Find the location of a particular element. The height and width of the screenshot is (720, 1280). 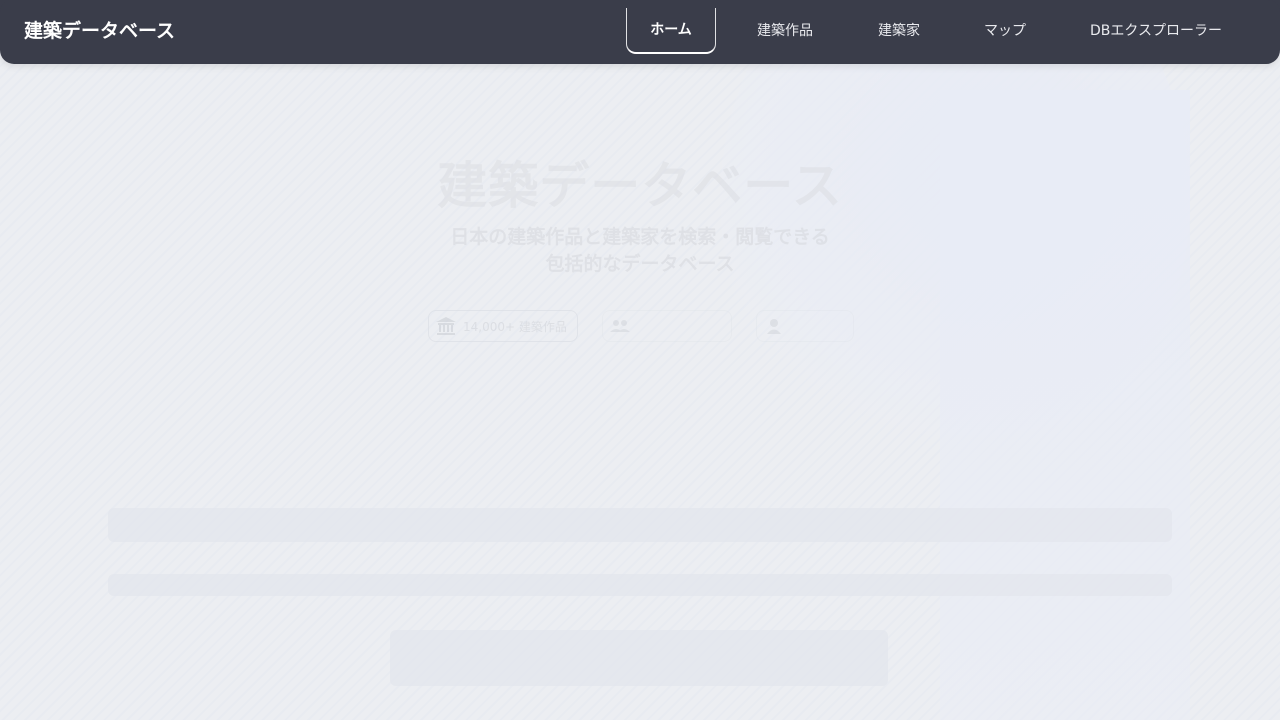

nav-item-db-explorer: DBエクスプローラー is located at coordinates (1156, 31).